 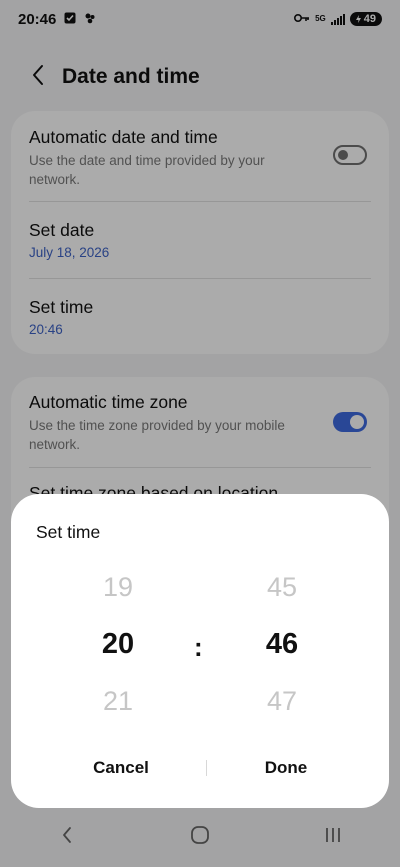 I want to click on nav-back-button, so click(x=67, y=838).